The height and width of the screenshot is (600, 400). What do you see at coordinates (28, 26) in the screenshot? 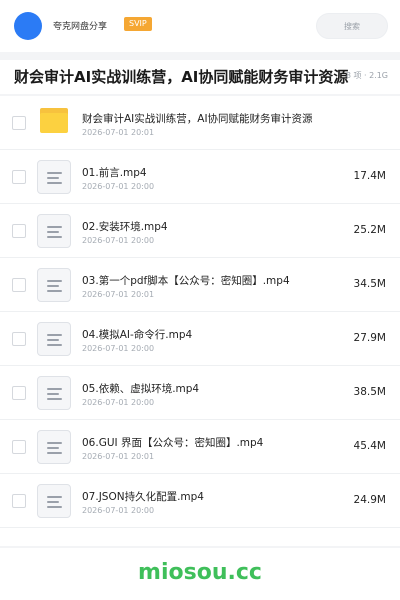
I see `avatar` at bounding box center [28, 26].